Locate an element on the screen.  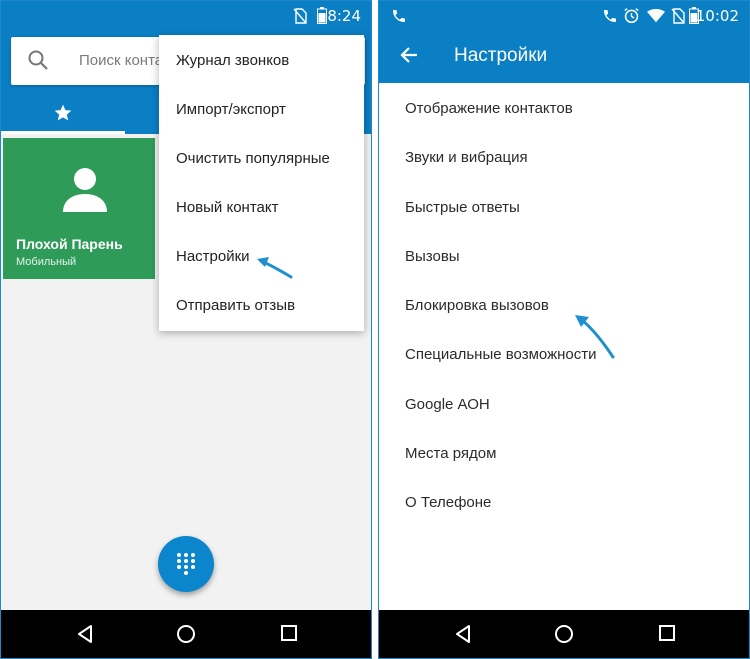
battery-icon is located at coordinates (322, 15).